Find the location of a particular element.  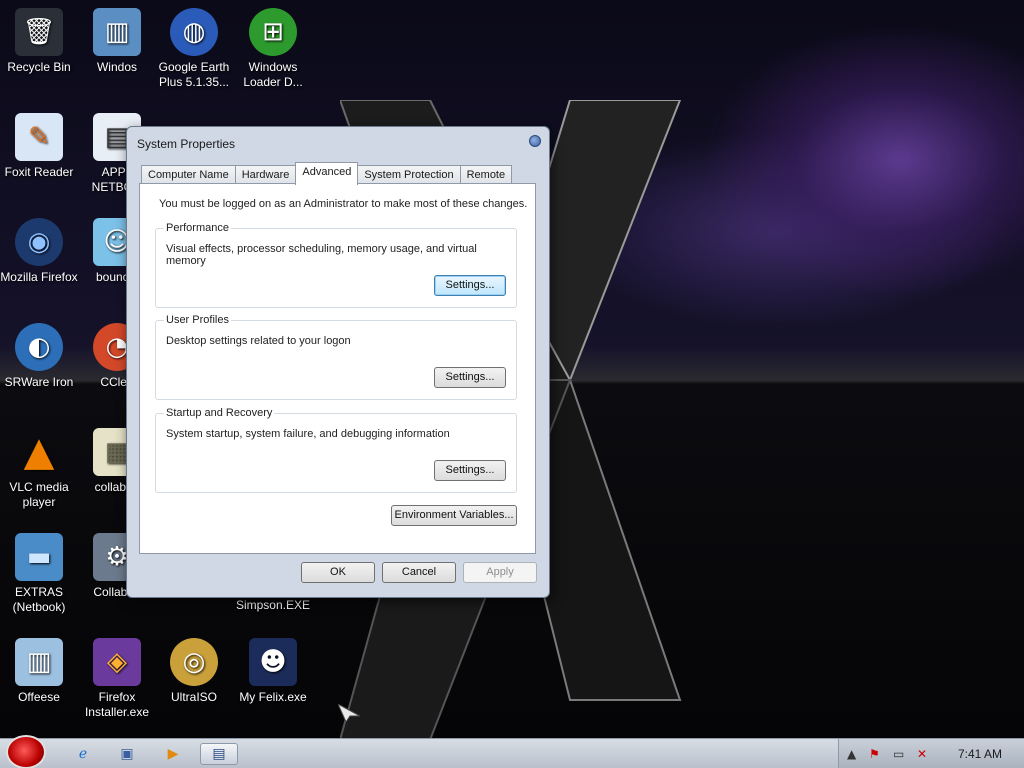

simpson-shortcut: Simpson.EXE is located at coordinates (273, 605).